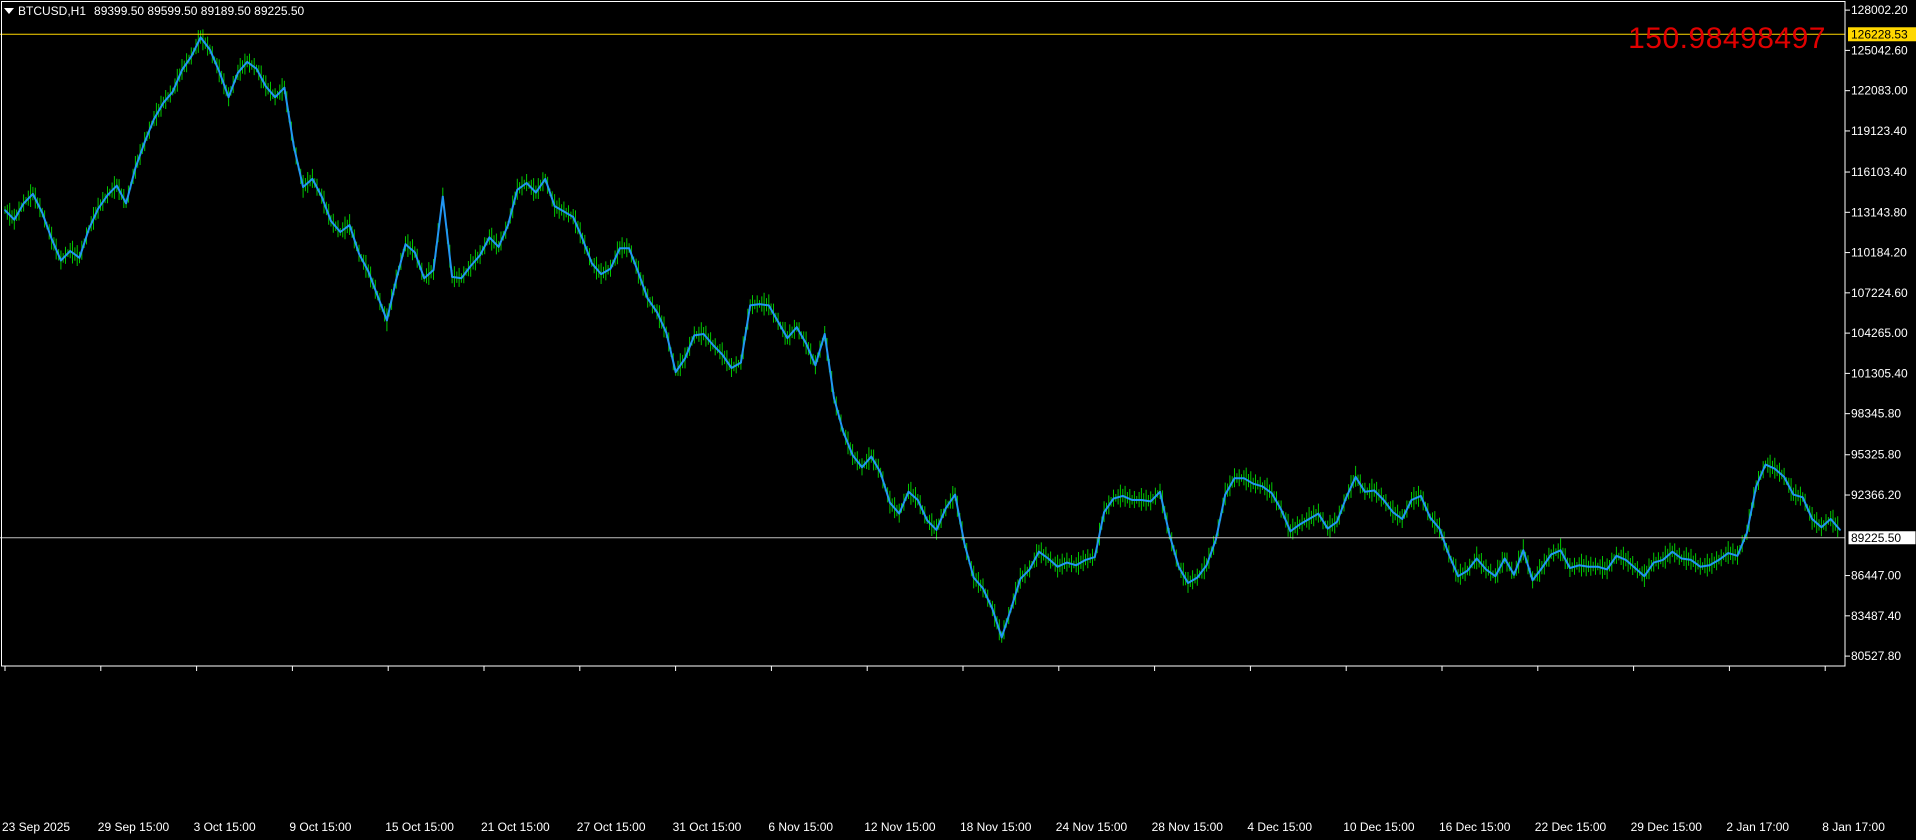 This screenshot has width=1916, height=840. I want to click on y-tick-label: 116103.40, so click(1879, 172).